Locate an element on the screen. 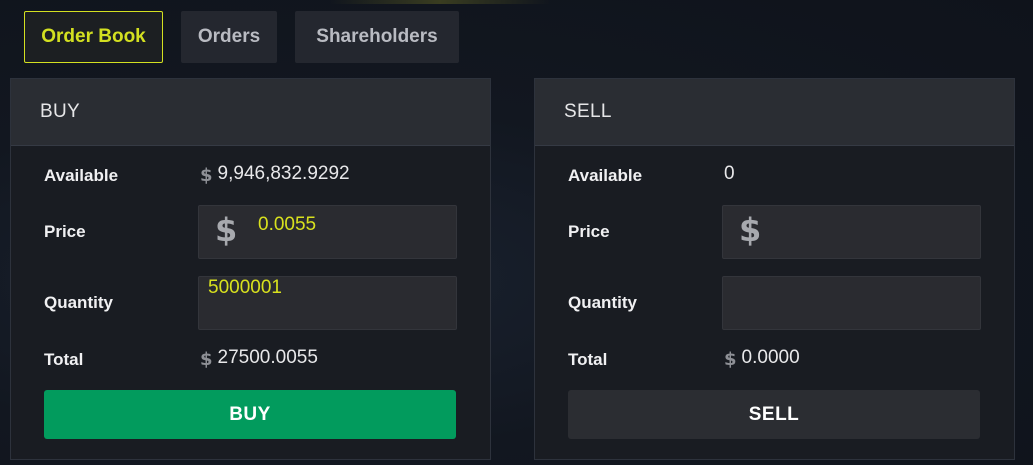 The image size is (1033, 465). buy-price-value: 0.0055 is located at coordinates (287, 224).